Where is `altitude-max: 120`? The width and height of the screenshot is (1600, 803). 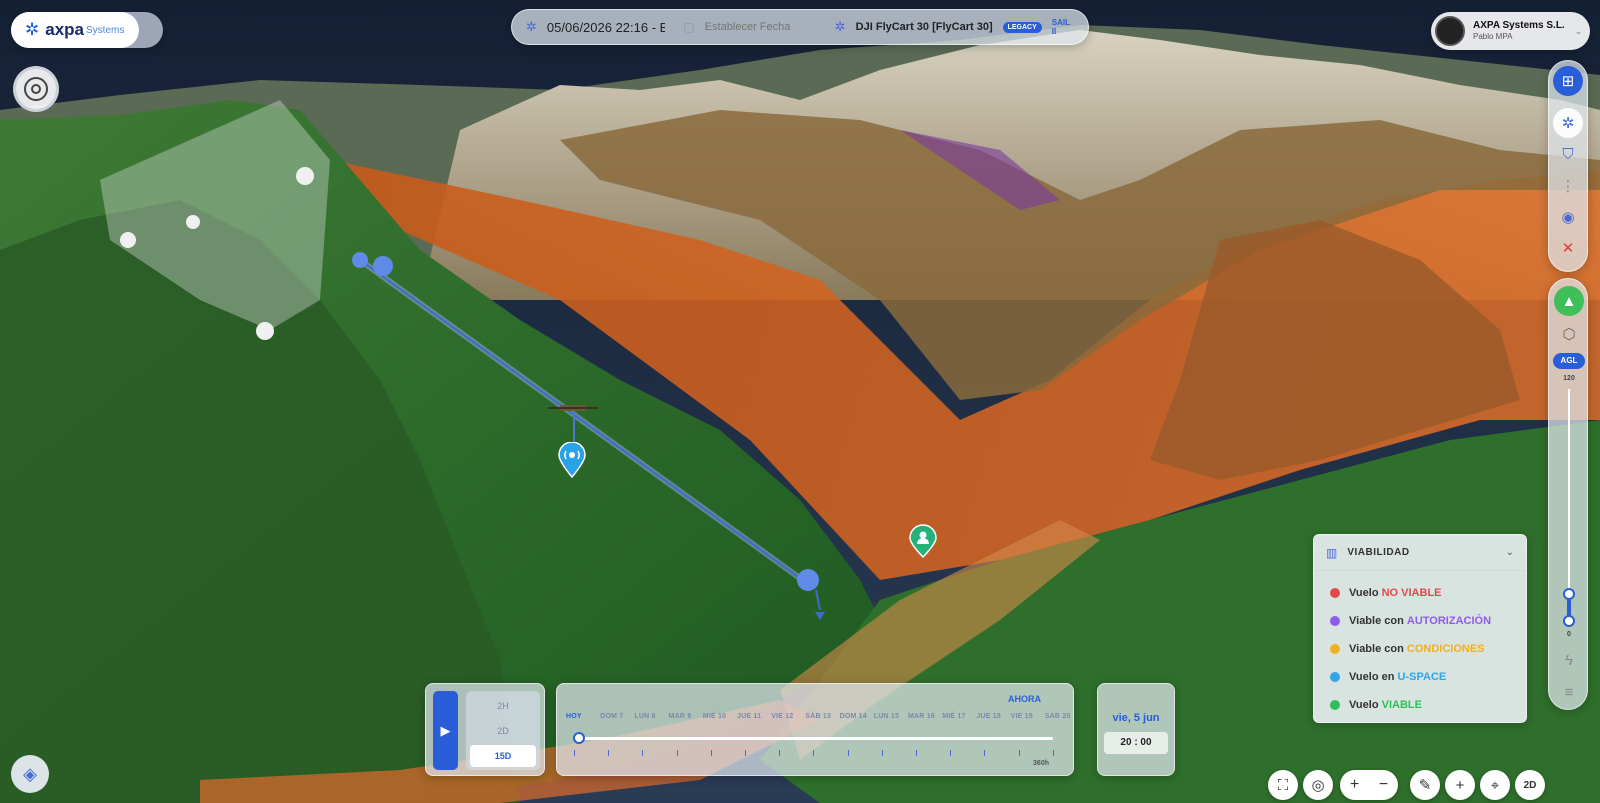
altitude-max: 120 is located at coordinates (1569, 378).